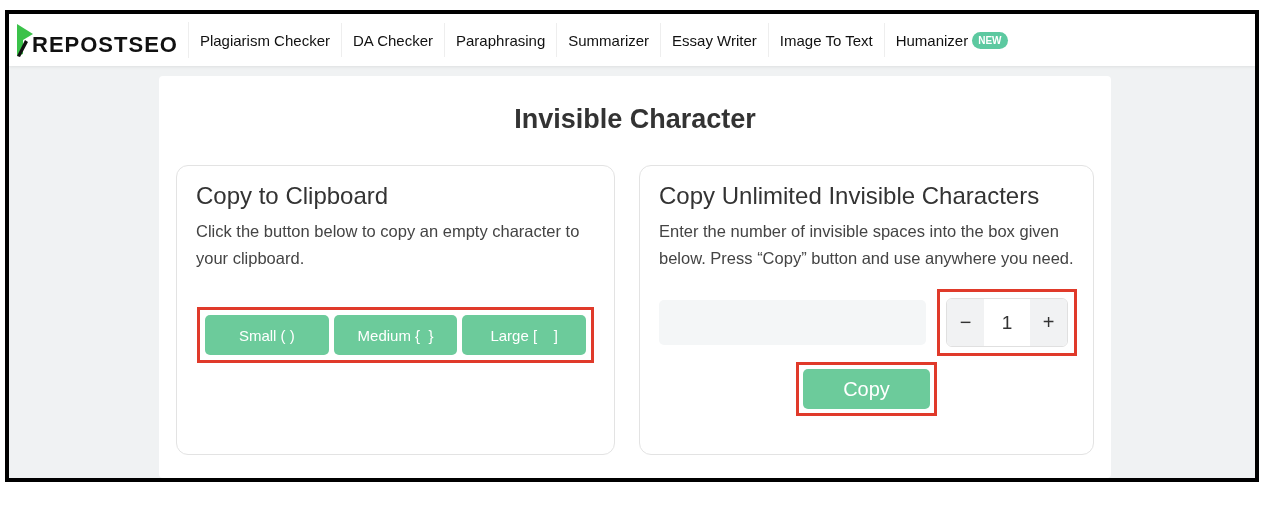 The width and height of the screenshot is (1268, 506). I want to click on nav-link: Paraphrasing, so click(501, 40).